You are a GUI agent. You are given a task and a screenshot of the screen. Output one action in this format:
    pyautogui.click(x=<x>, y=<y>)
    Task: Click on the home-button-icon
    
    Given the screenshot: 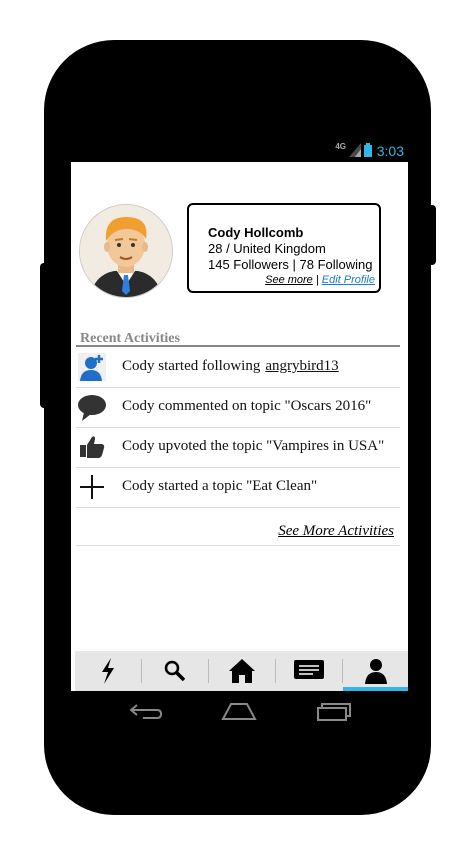 What is the action you would take?
    pyautogui.click(x=239, y=711)
    